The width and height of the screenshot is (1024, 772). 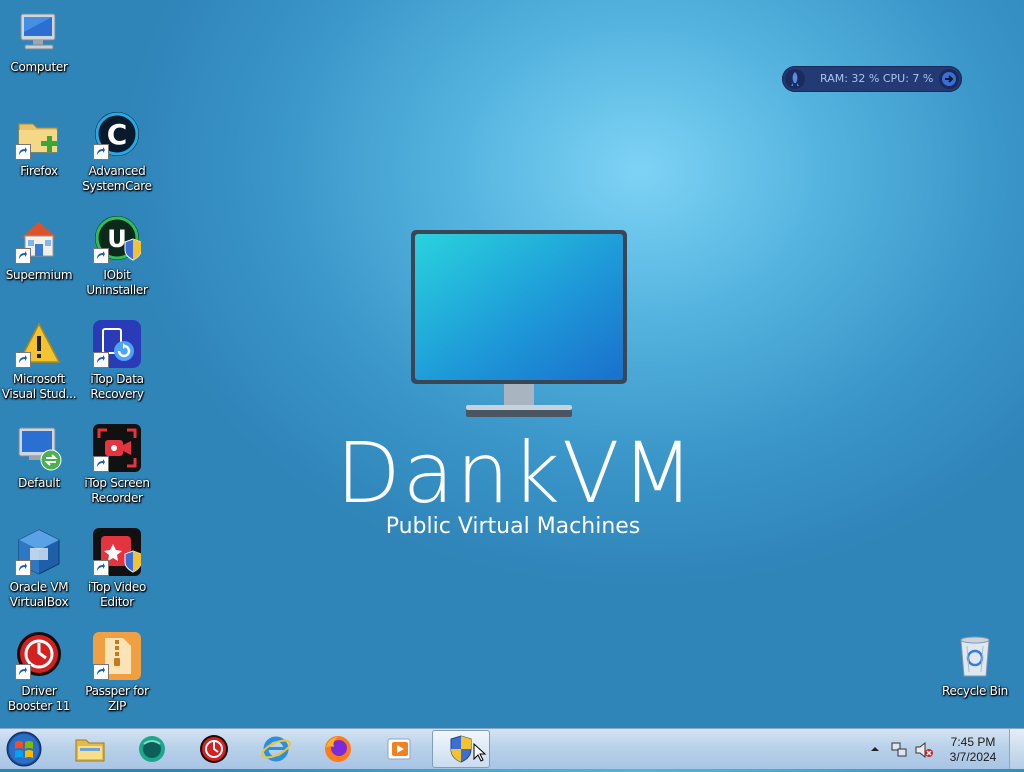 I want to click on desktop-icon-supermium: Supermium, so click(x=39, y=249).